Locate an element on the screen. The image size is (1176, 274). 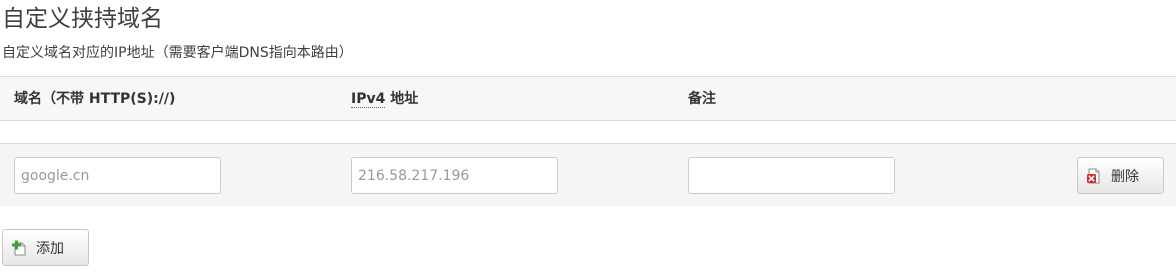
delete-button-label: 删除 is located at coordinates (1125, 176).